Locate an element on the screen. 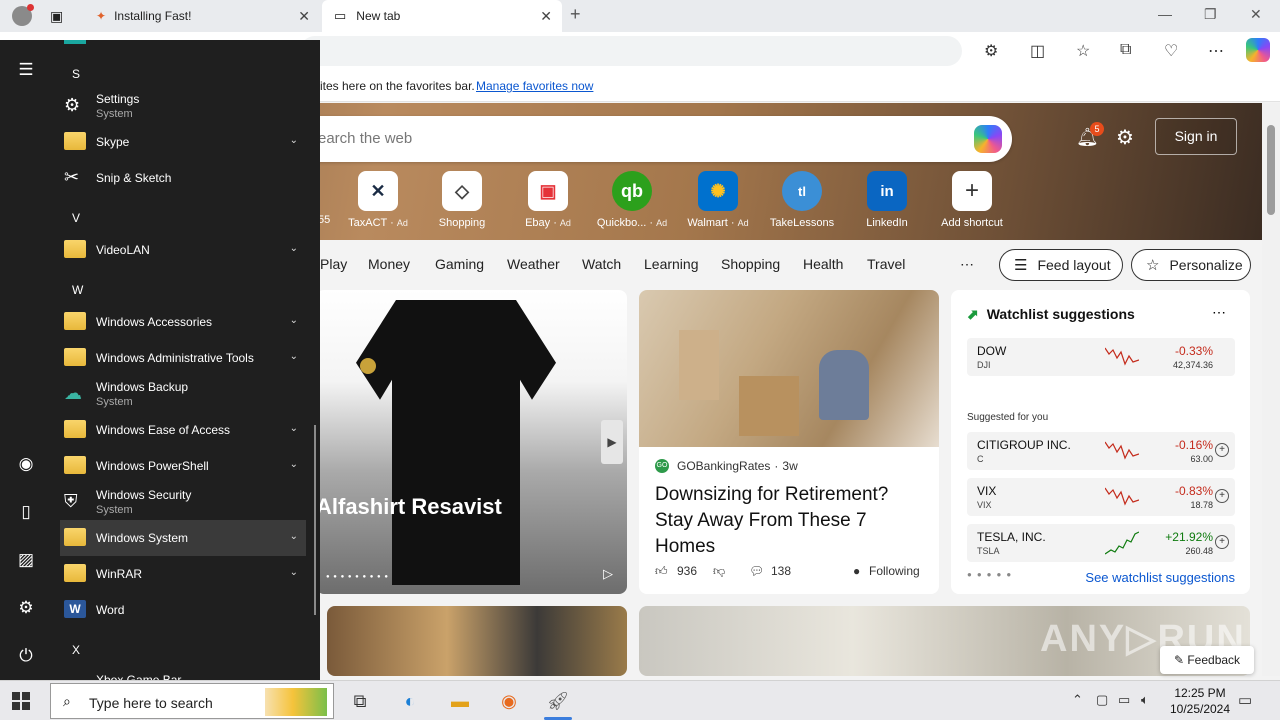 Image resolution: width=1280 pixels, height=720 pixels. start-app-settings: ⚙ Settings System is located at coordinates (183, 106).